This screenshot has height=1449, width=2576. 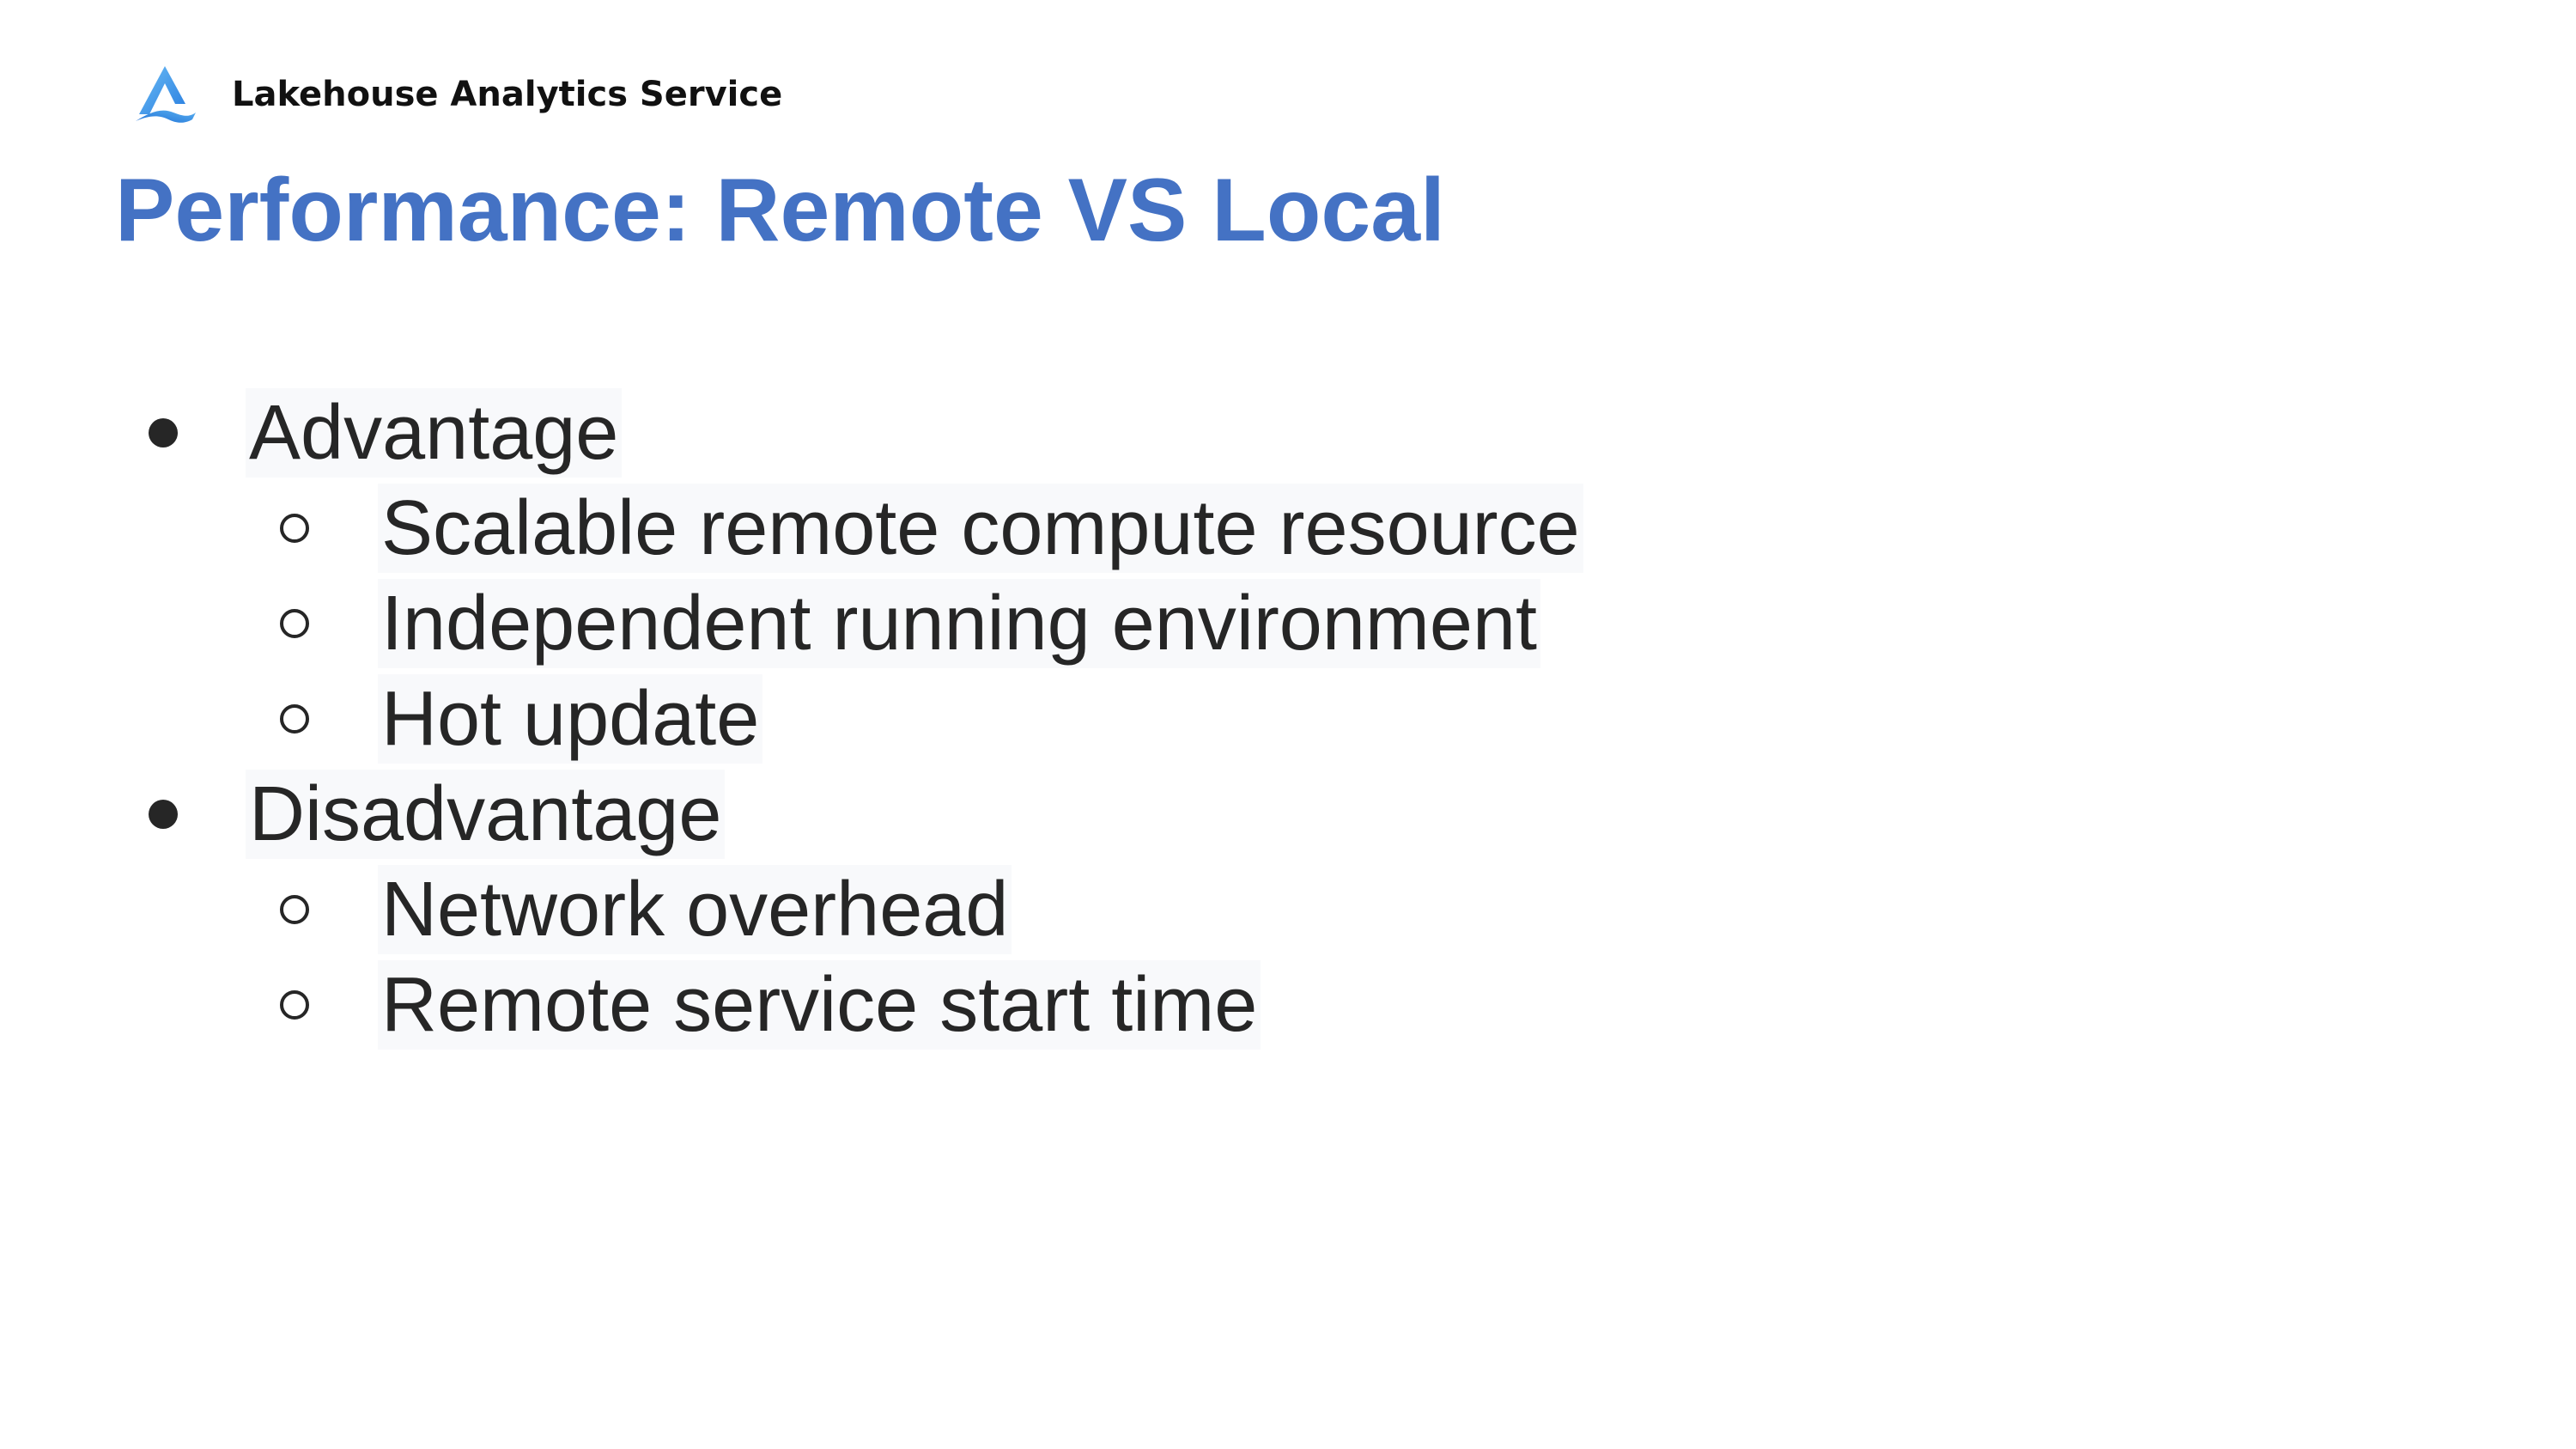 What do you see at coordinates (695, 909) in the screenshot?
I see `sub-bullet-text: Network overhead` at bounding box center [695, 909].